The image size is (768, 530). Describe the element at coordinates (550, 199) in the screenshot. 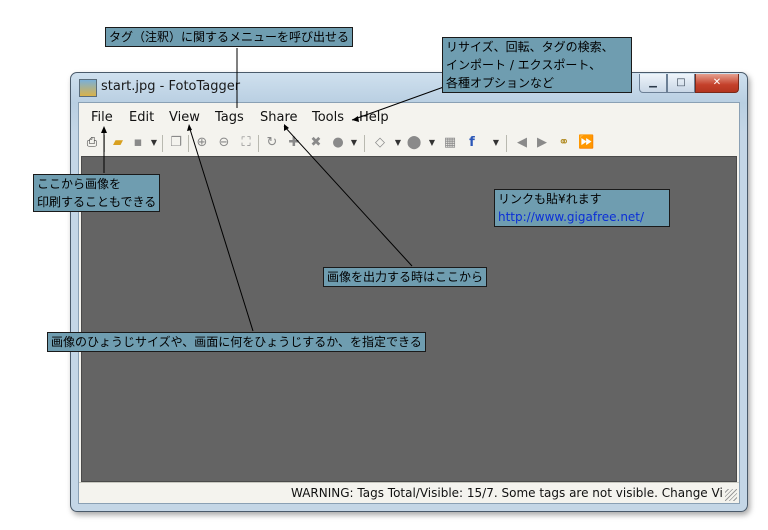

I see `callout-link-line1: リンクも貼¥れます` at that location.